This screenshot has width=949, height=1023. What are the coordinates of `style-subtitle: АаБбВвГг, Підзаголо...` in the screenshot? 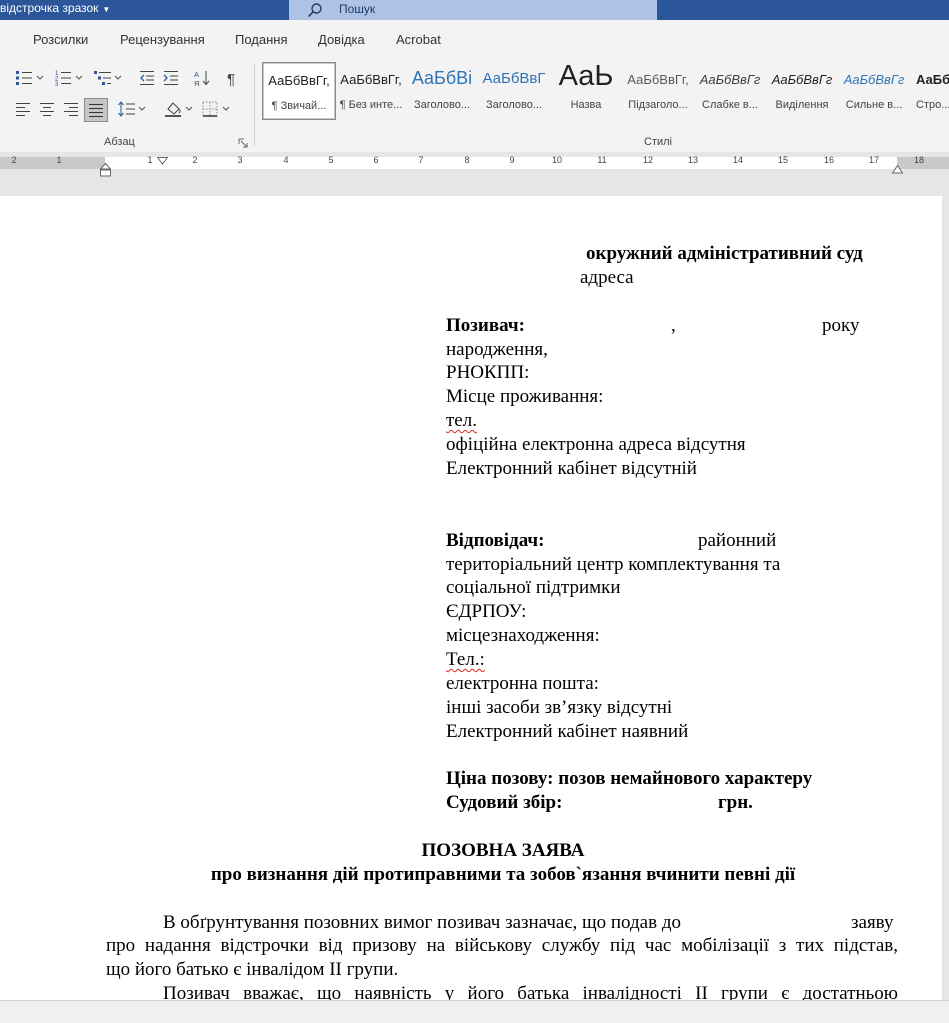 It's located at (658, 90).